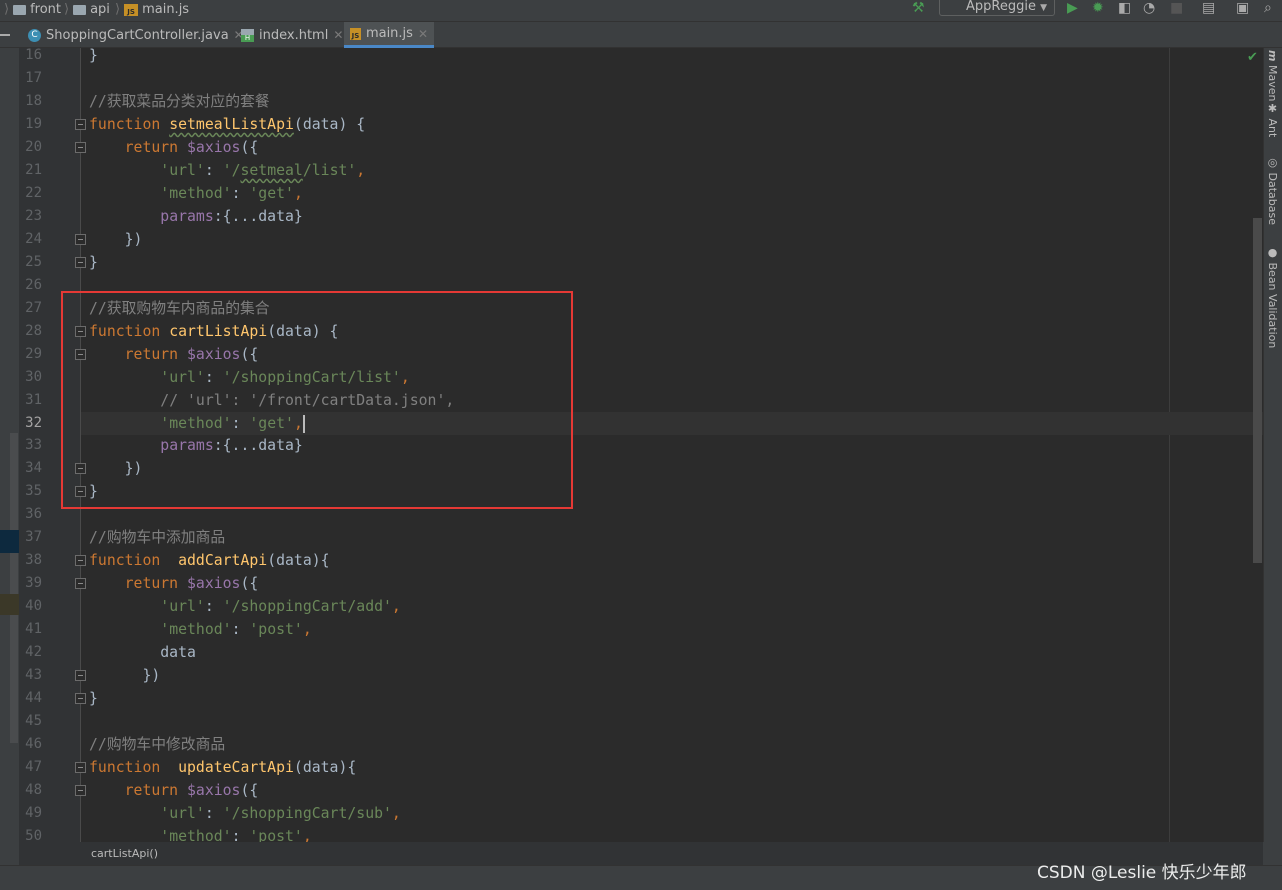  Describe the element at coordinates (33, 422) in the screenshot. I see `line-number: 32` at that location.